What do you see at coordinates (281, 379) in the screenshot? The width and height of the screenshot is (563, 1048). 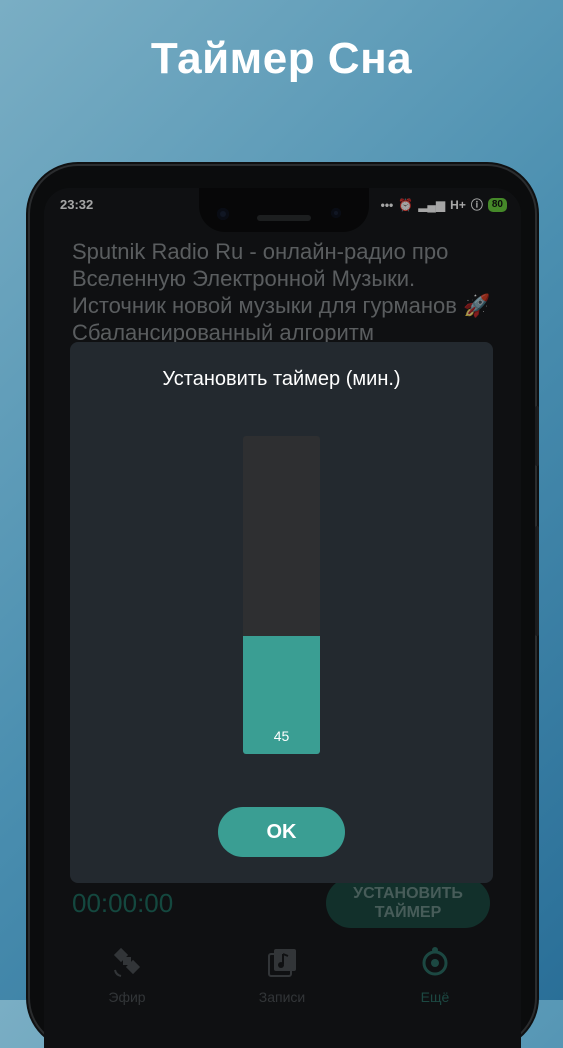 I see `dialog-title: Установить таймер (мин.)` at bounding box center [281, 379].